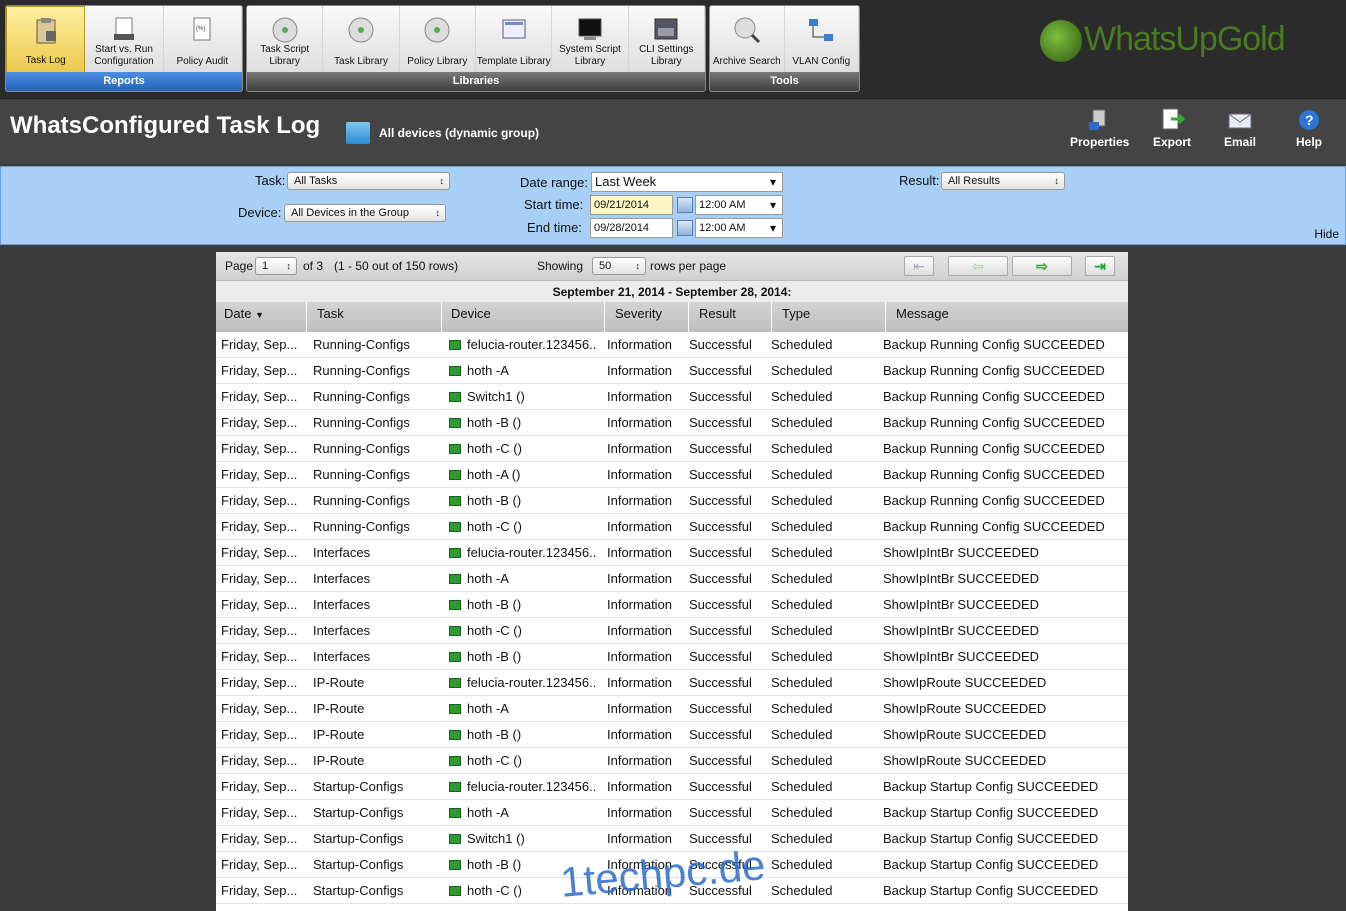 The image size is (1346, 911). What do you see at coordinates (476, 81) in the screenshot?
I see `libraries-group-label: Libraries` at bounding box center [476, 81].